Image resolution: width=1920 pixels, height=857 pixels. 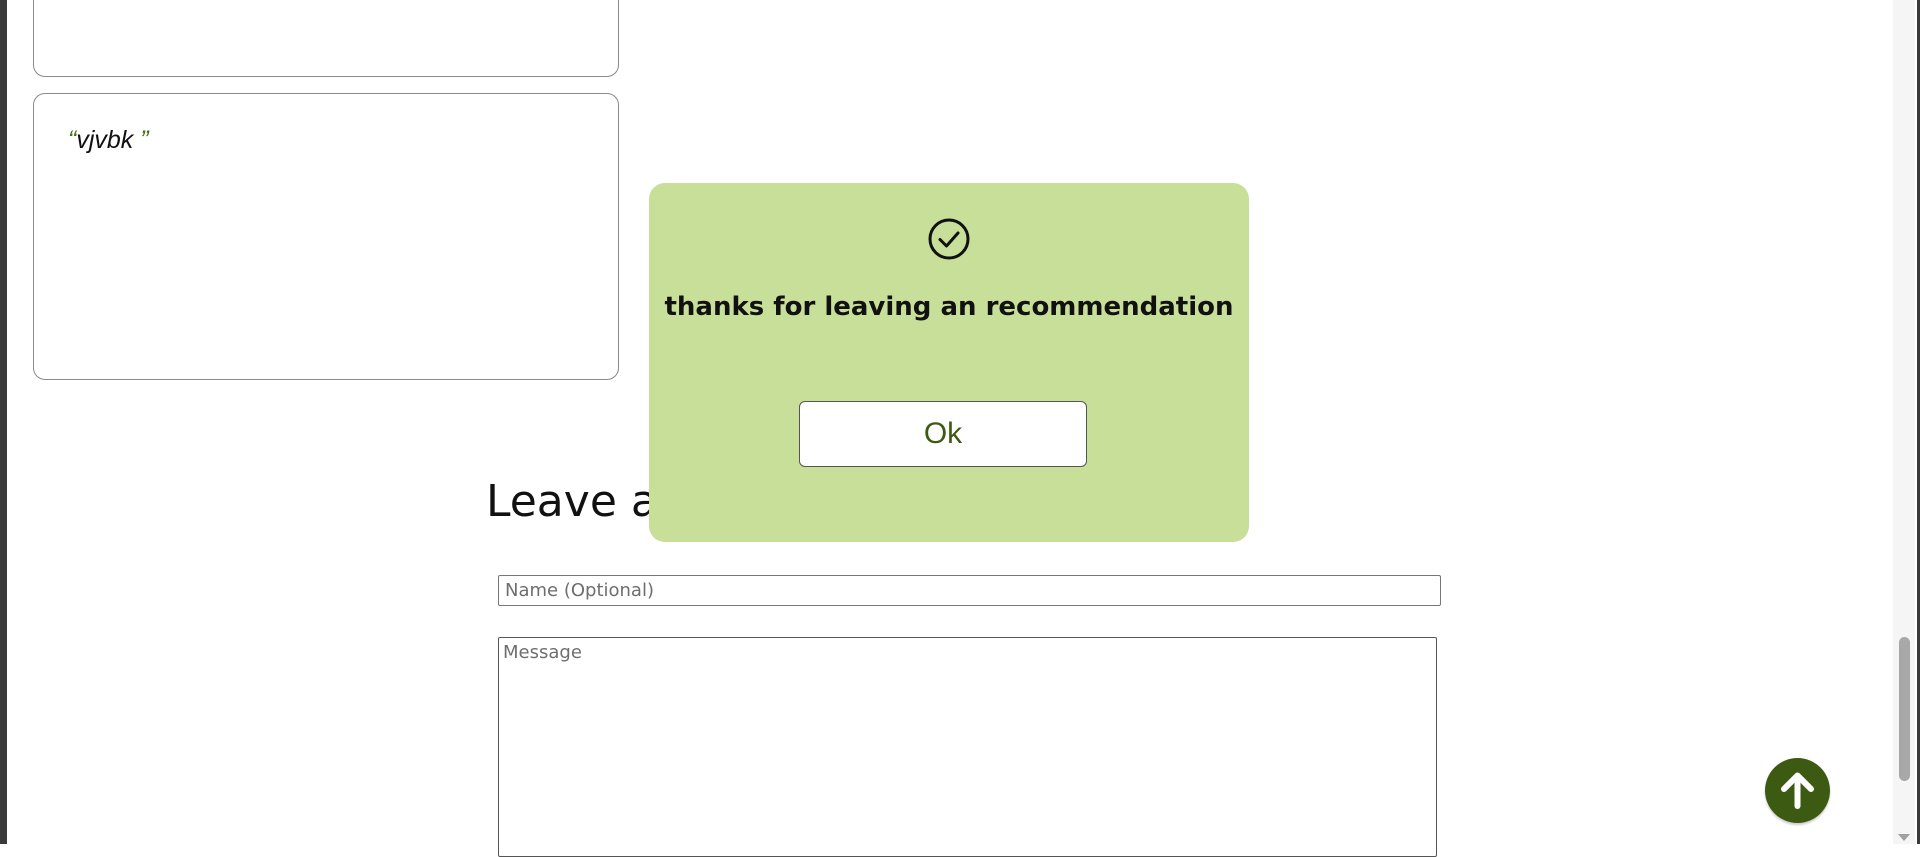 I want to click on recommendation-text: vjvbk, so click(x=108, y=140).